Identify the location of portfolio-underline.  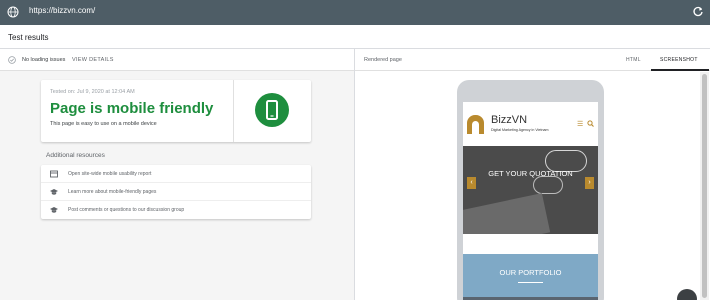
(530, 282).